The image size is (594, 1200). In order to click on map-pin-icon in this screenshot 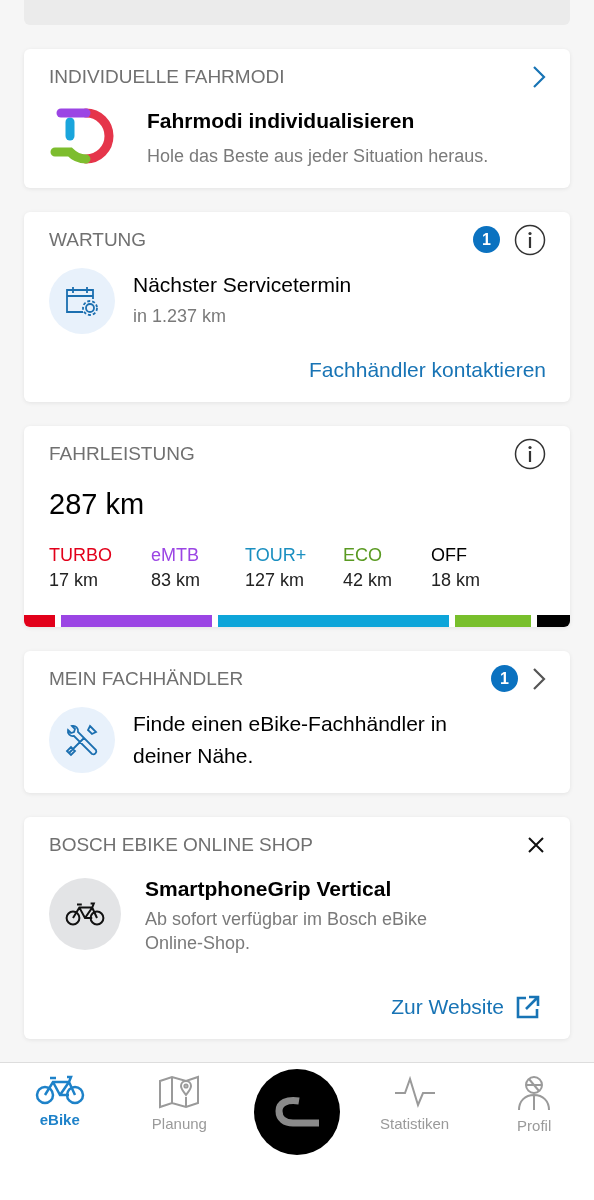, I will do `click(179, 1092)`.